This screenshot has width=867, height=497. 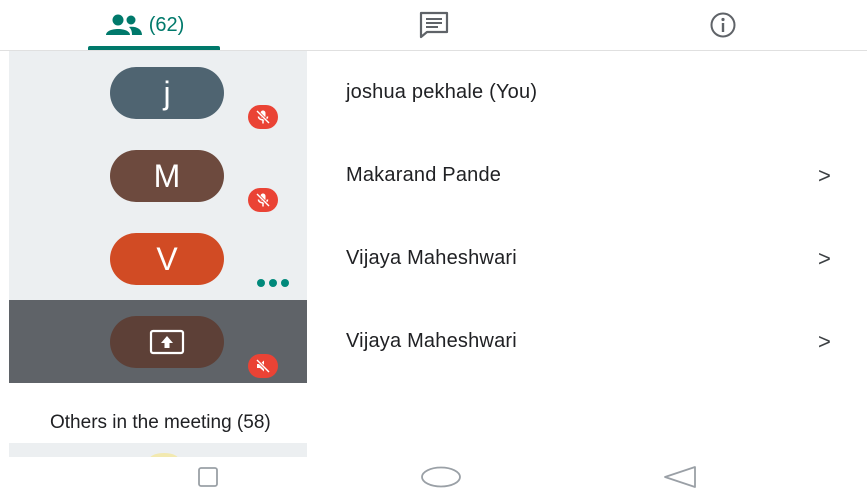 I want to click on participant-name: joshua pekhale (You), so click(x=442, y=92).